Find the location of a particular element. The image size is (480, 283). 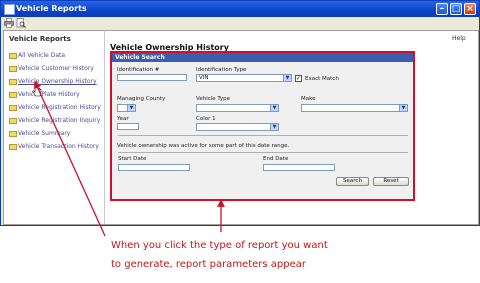

start-date-label: Start Date is located at coordinates (132, 159).